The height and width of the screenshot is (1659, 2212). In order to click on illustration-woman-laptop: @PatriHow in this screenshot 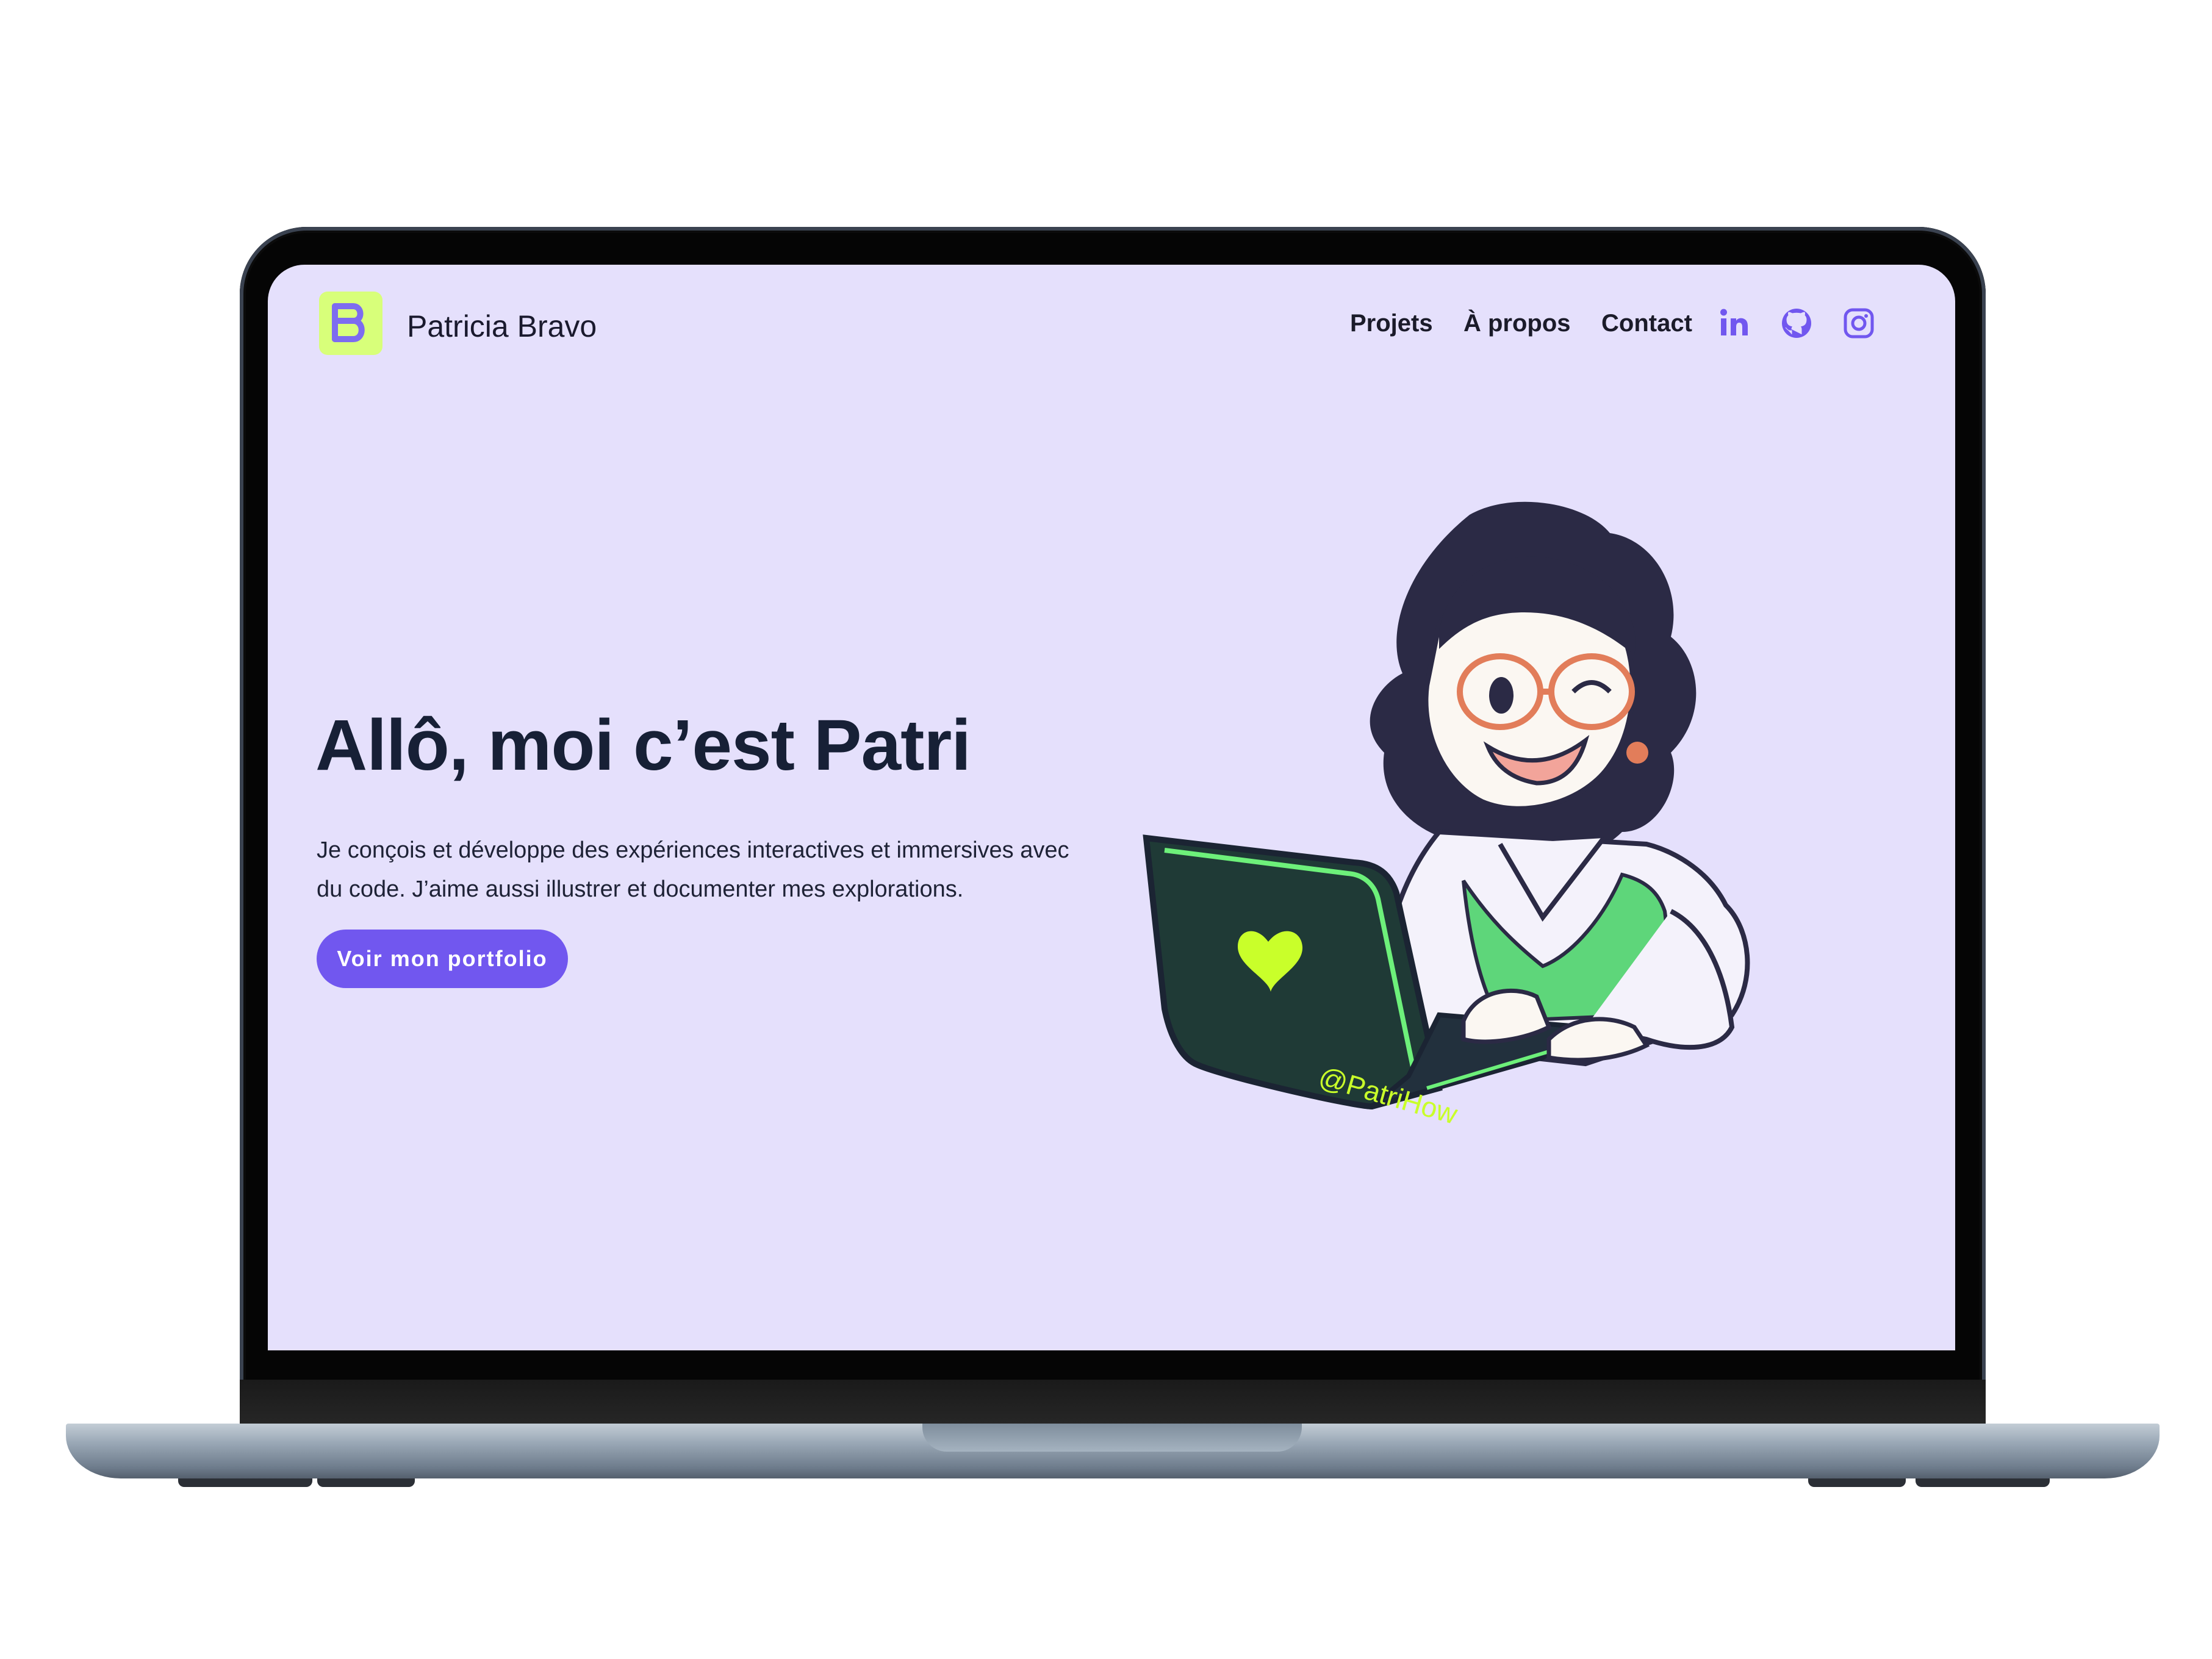, I will do `click(1446, 815)`.